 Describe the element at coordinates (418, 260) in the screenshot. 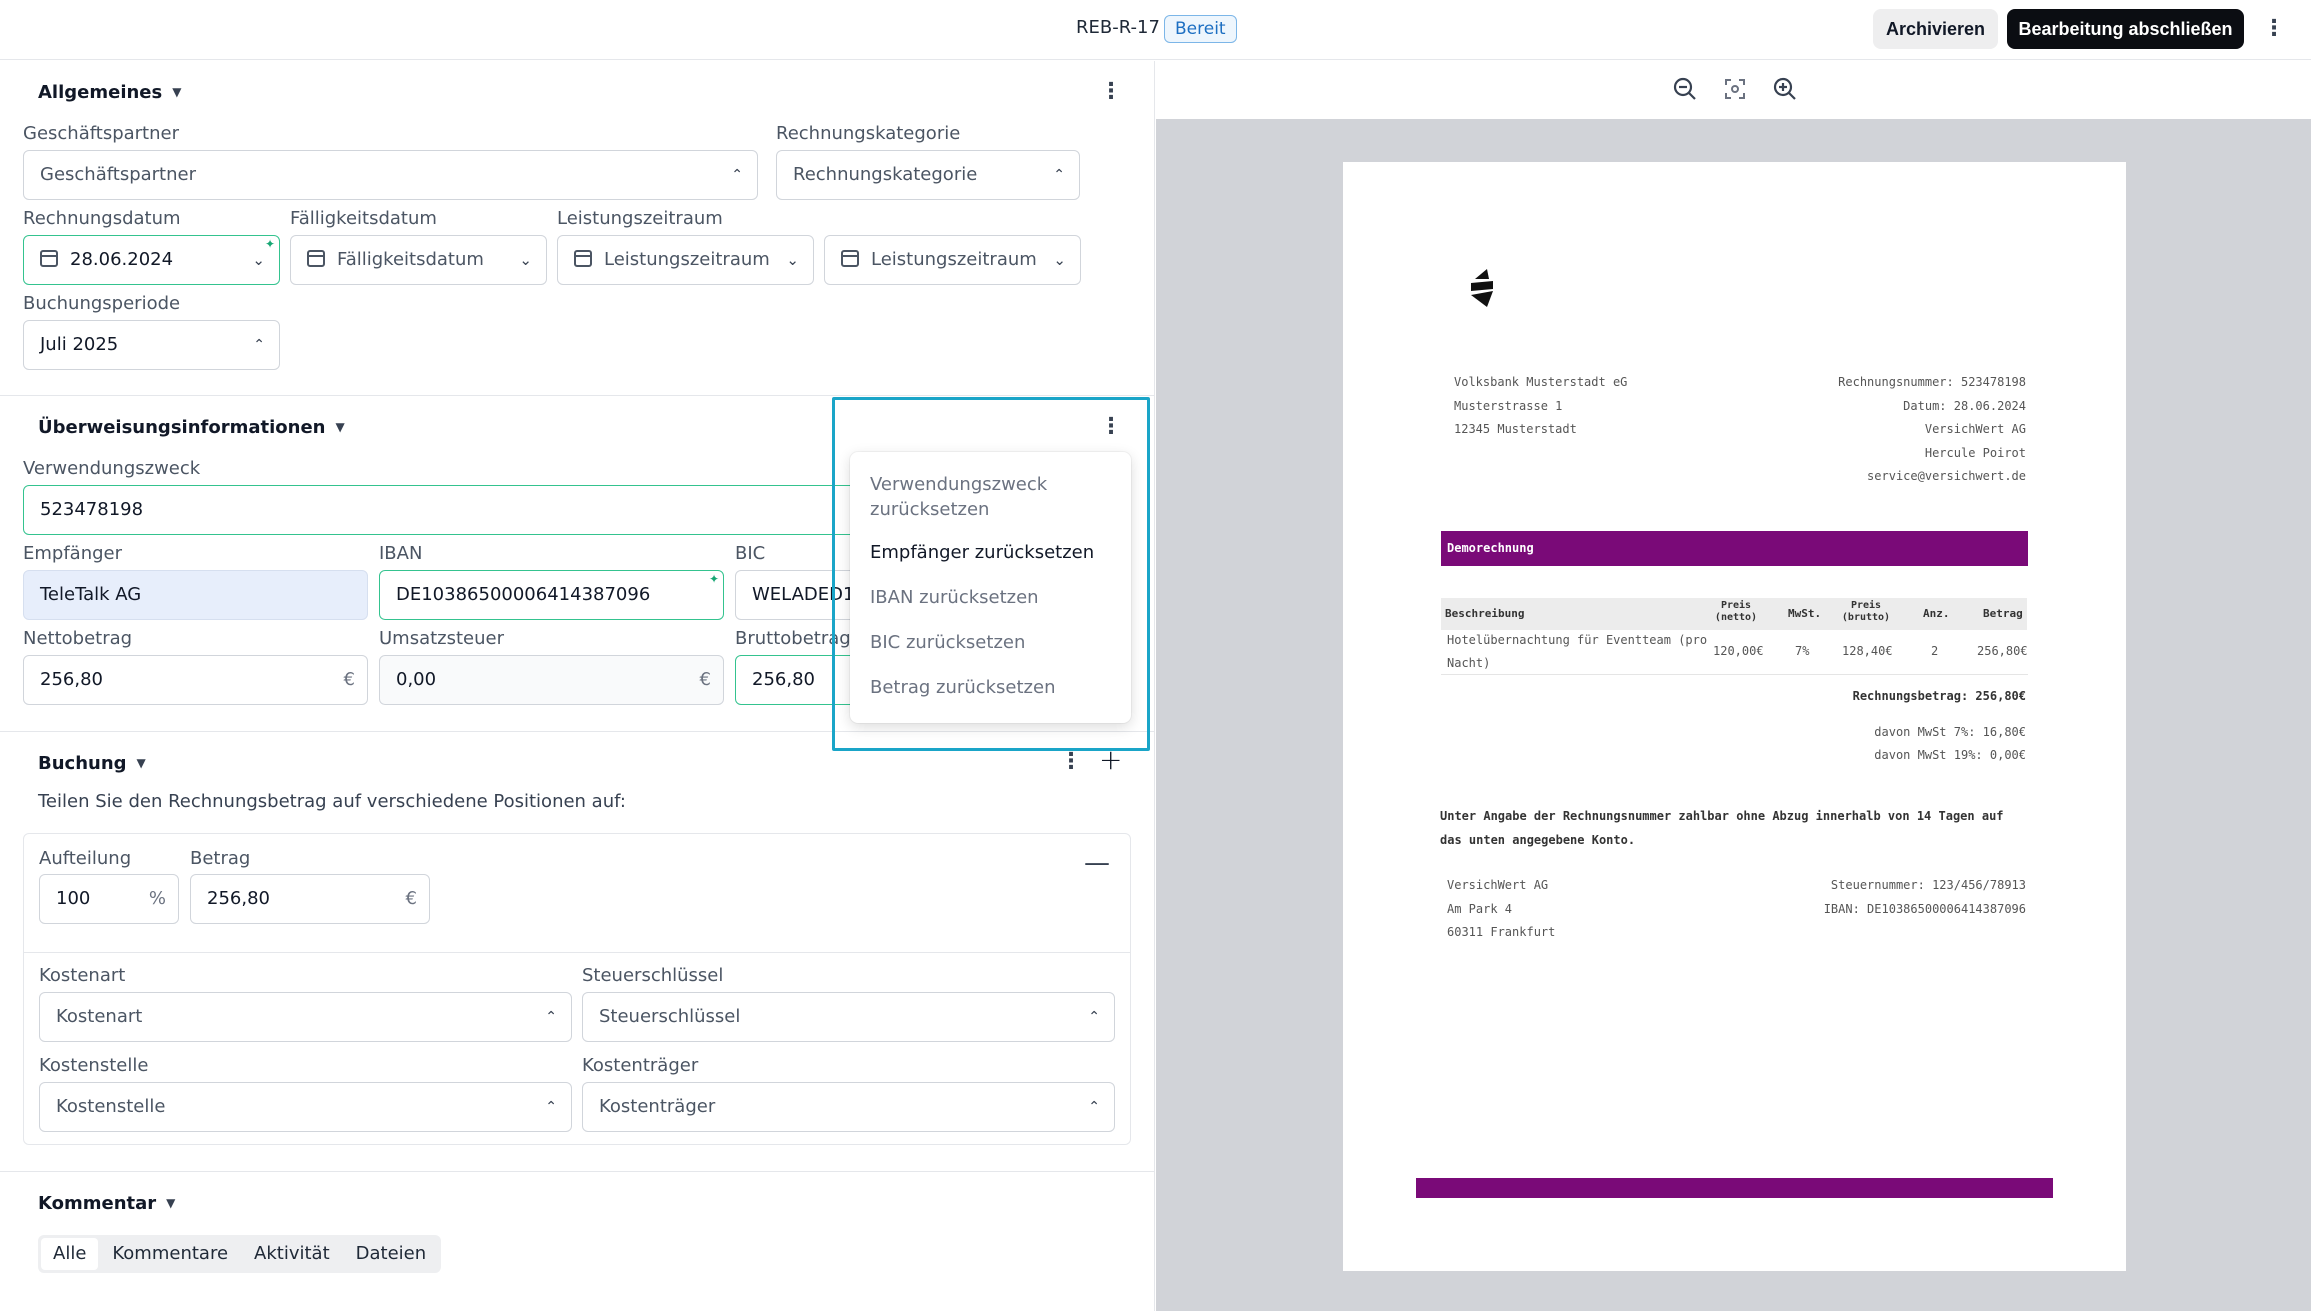

I see `due-date-picker: Fälligkeitsdatum ⌄` at that location.